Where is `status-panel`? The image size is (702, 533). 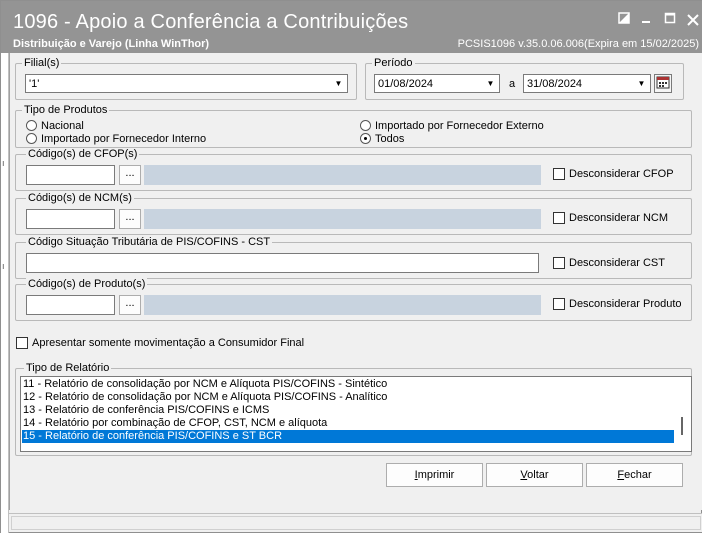 status-panel is located at coordinates (356, 523).